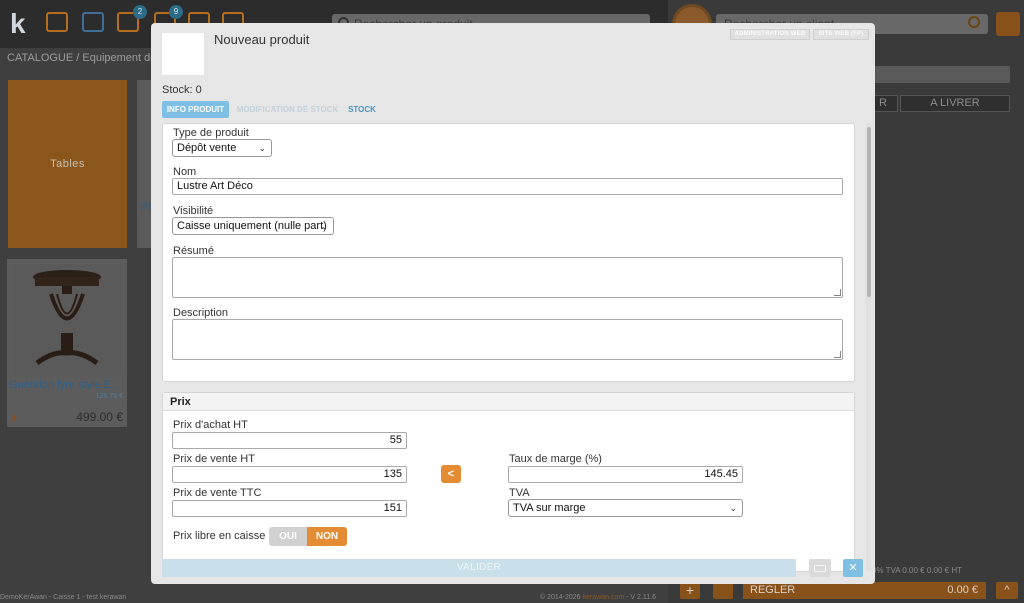 The height and width of the screenshot is (603, 1024). I want to click on footer-version: - V 2.11.6, so click(641, 597).